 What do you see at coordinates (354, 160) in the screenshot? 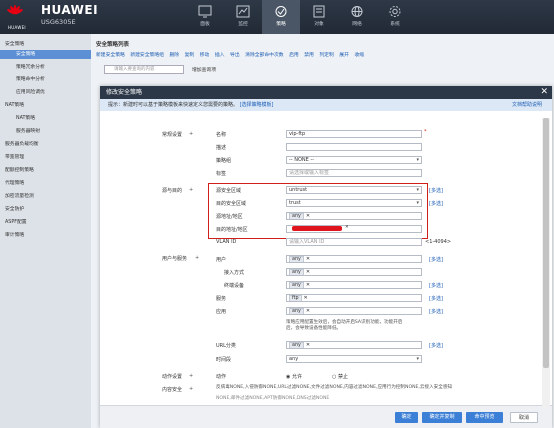
I see `group-select: -- NONE --` at bounding box center [354, 160].